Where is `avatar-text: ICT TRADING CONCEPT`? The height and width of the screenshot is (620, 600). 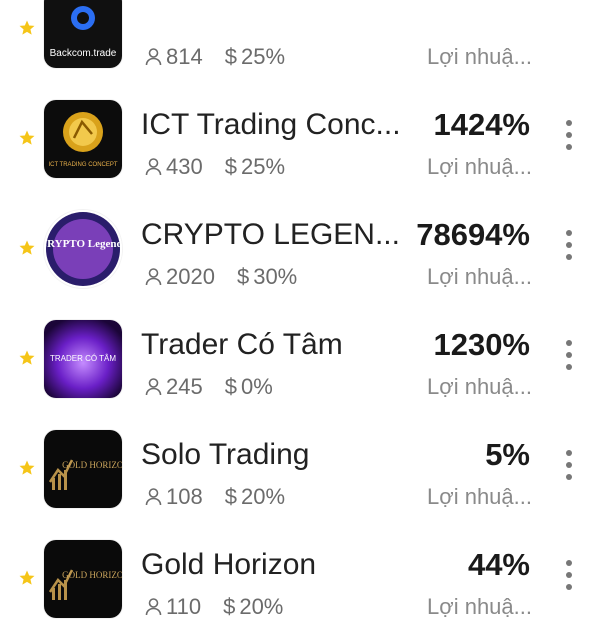
avatar-text: ICT TRADING CONCEPT is located at coordinates (82, 165).